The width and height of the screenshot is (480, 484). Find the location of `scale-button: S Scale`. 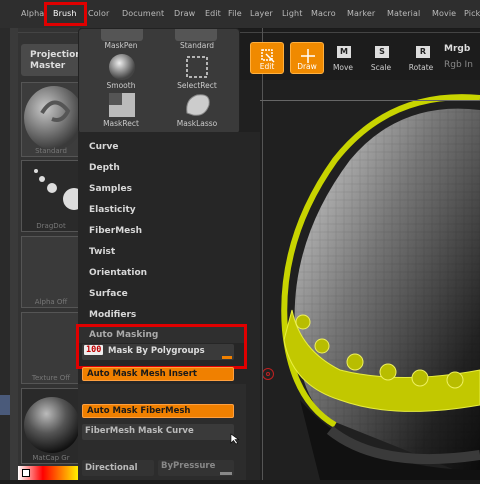

scale-button: S Scale is located at coordinates (381, 58).